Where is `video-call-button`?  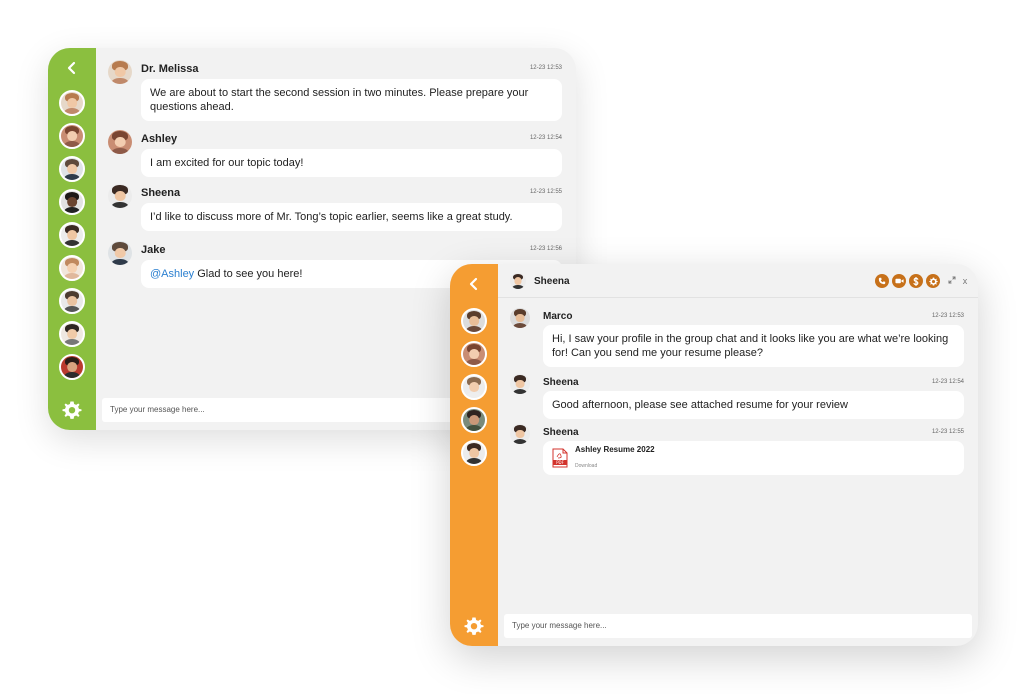 video-call-button is located at coordinates (899, 281).